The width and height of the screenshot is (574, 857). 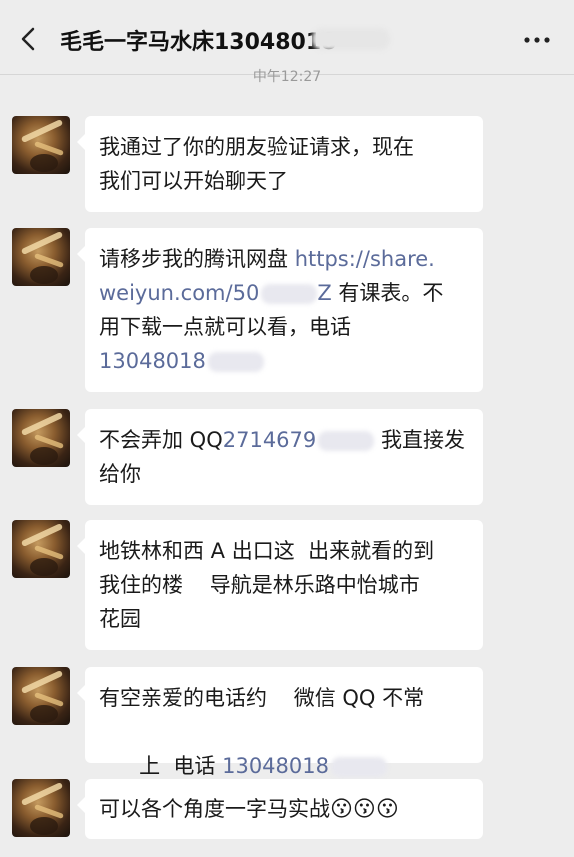 I want to click on message-bubble: 有空亲爱的电话约 微信 QQ 不常 上 电话 13048018, so click(x=280, y=722).